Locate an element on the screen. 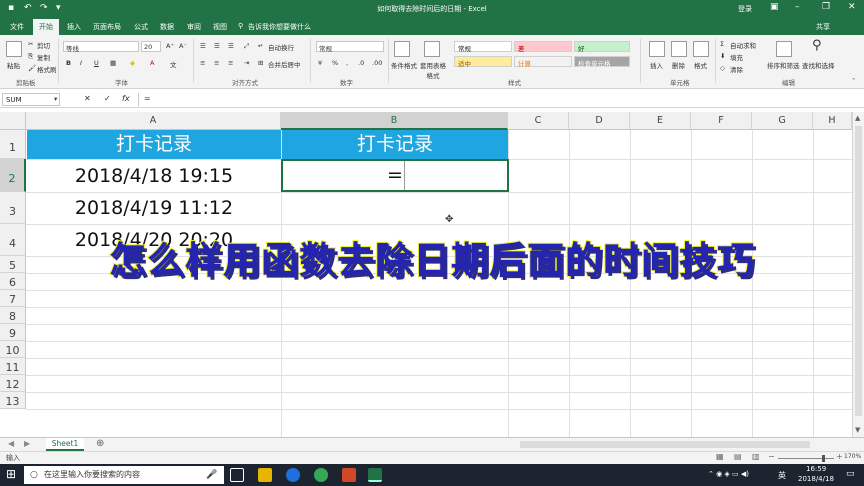 The height and width of the screenshot is (486, 864). phonetic-icon: 文 is located at coordinates (173, 64).